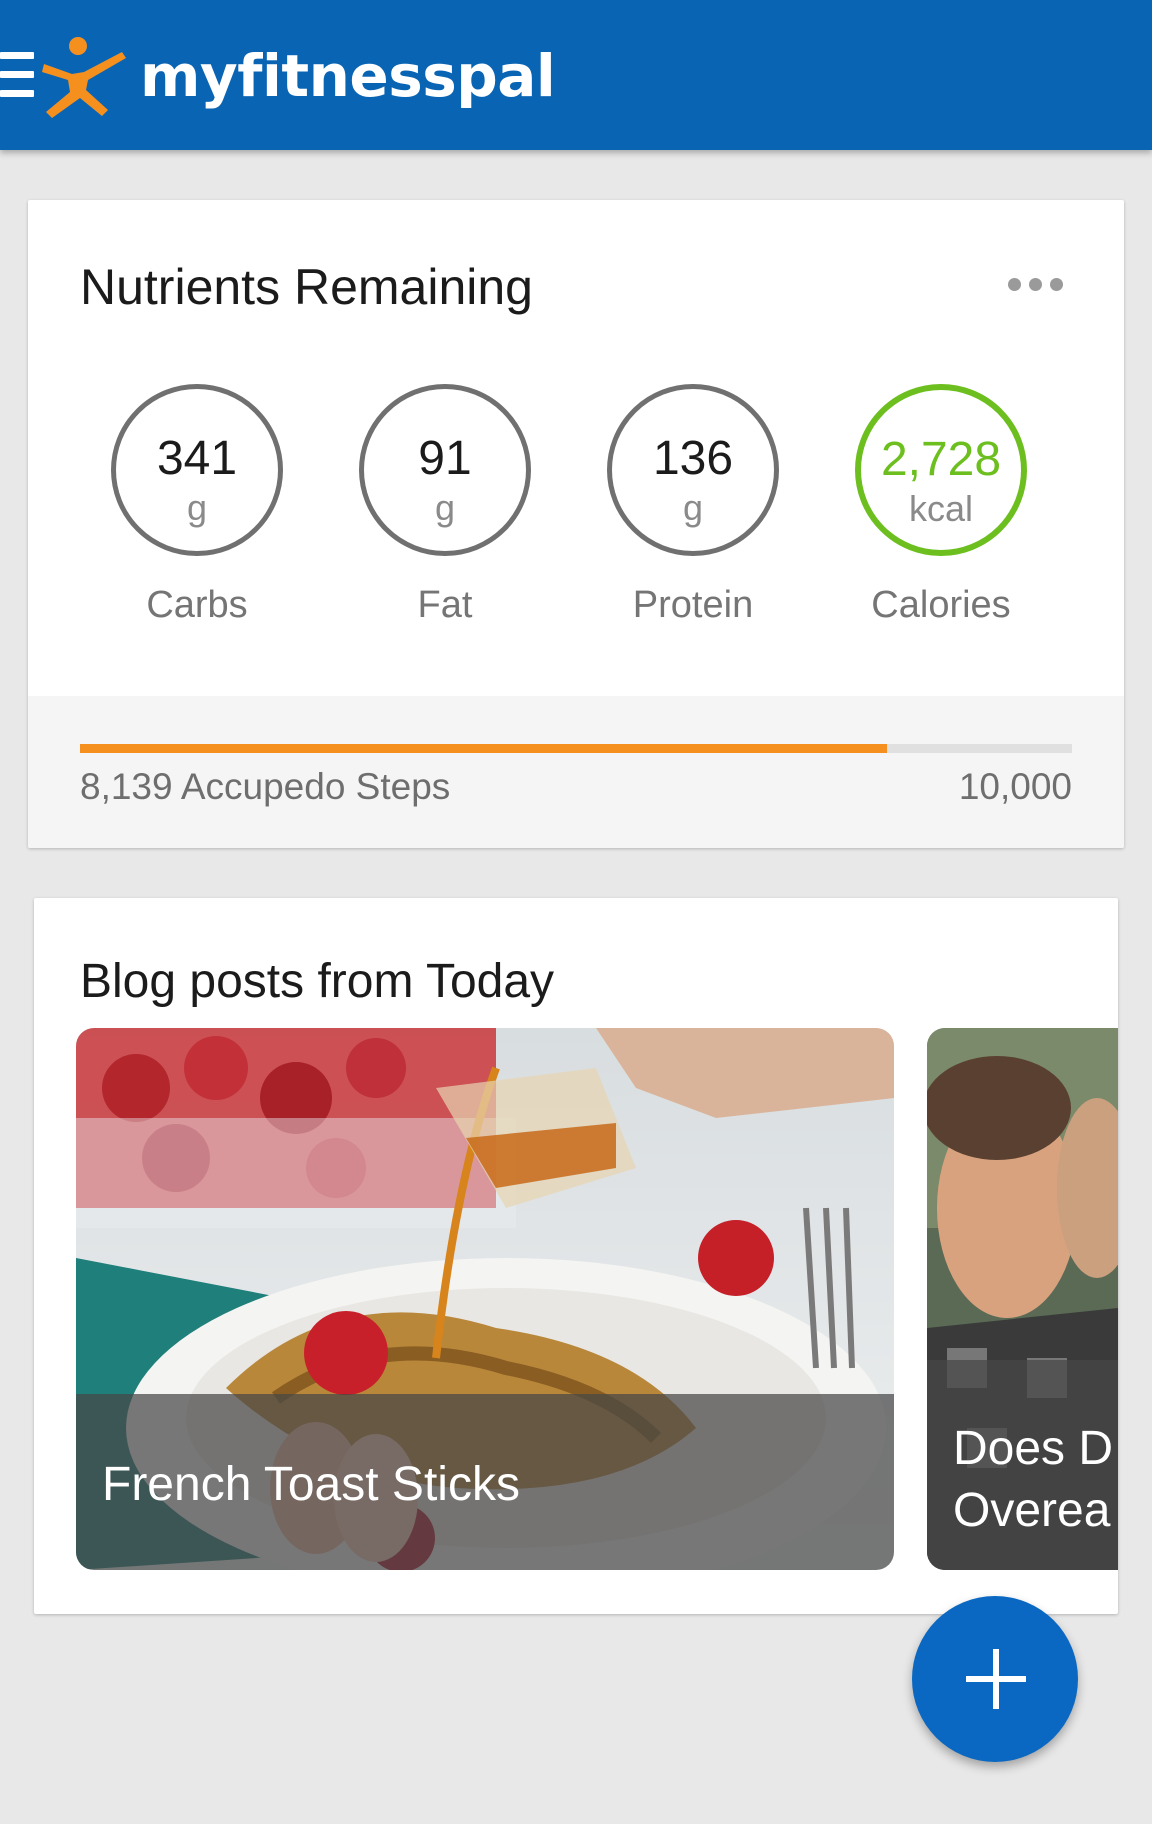 This screenshot has width=1152, height=1824. What do you see at coordinates (197, 458) in the screenshot?
I see `carbs-value: 341` at bounding box center [197, 458].